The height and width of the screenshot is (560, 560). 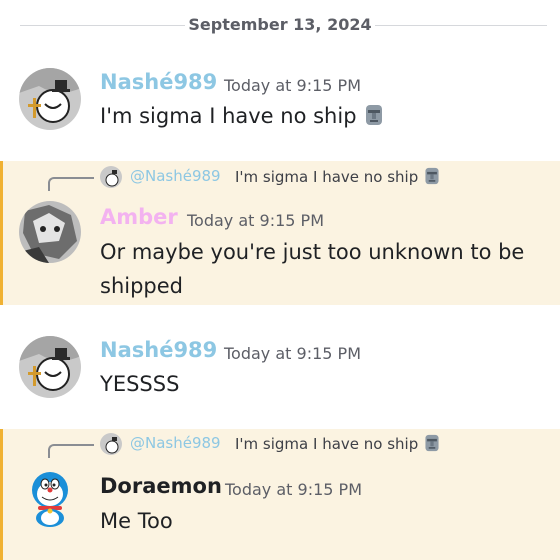 What do you see at coordinates (136, 521) in the screenshot?
I see `message-text: Me Too` at bounding box center [136, 521].